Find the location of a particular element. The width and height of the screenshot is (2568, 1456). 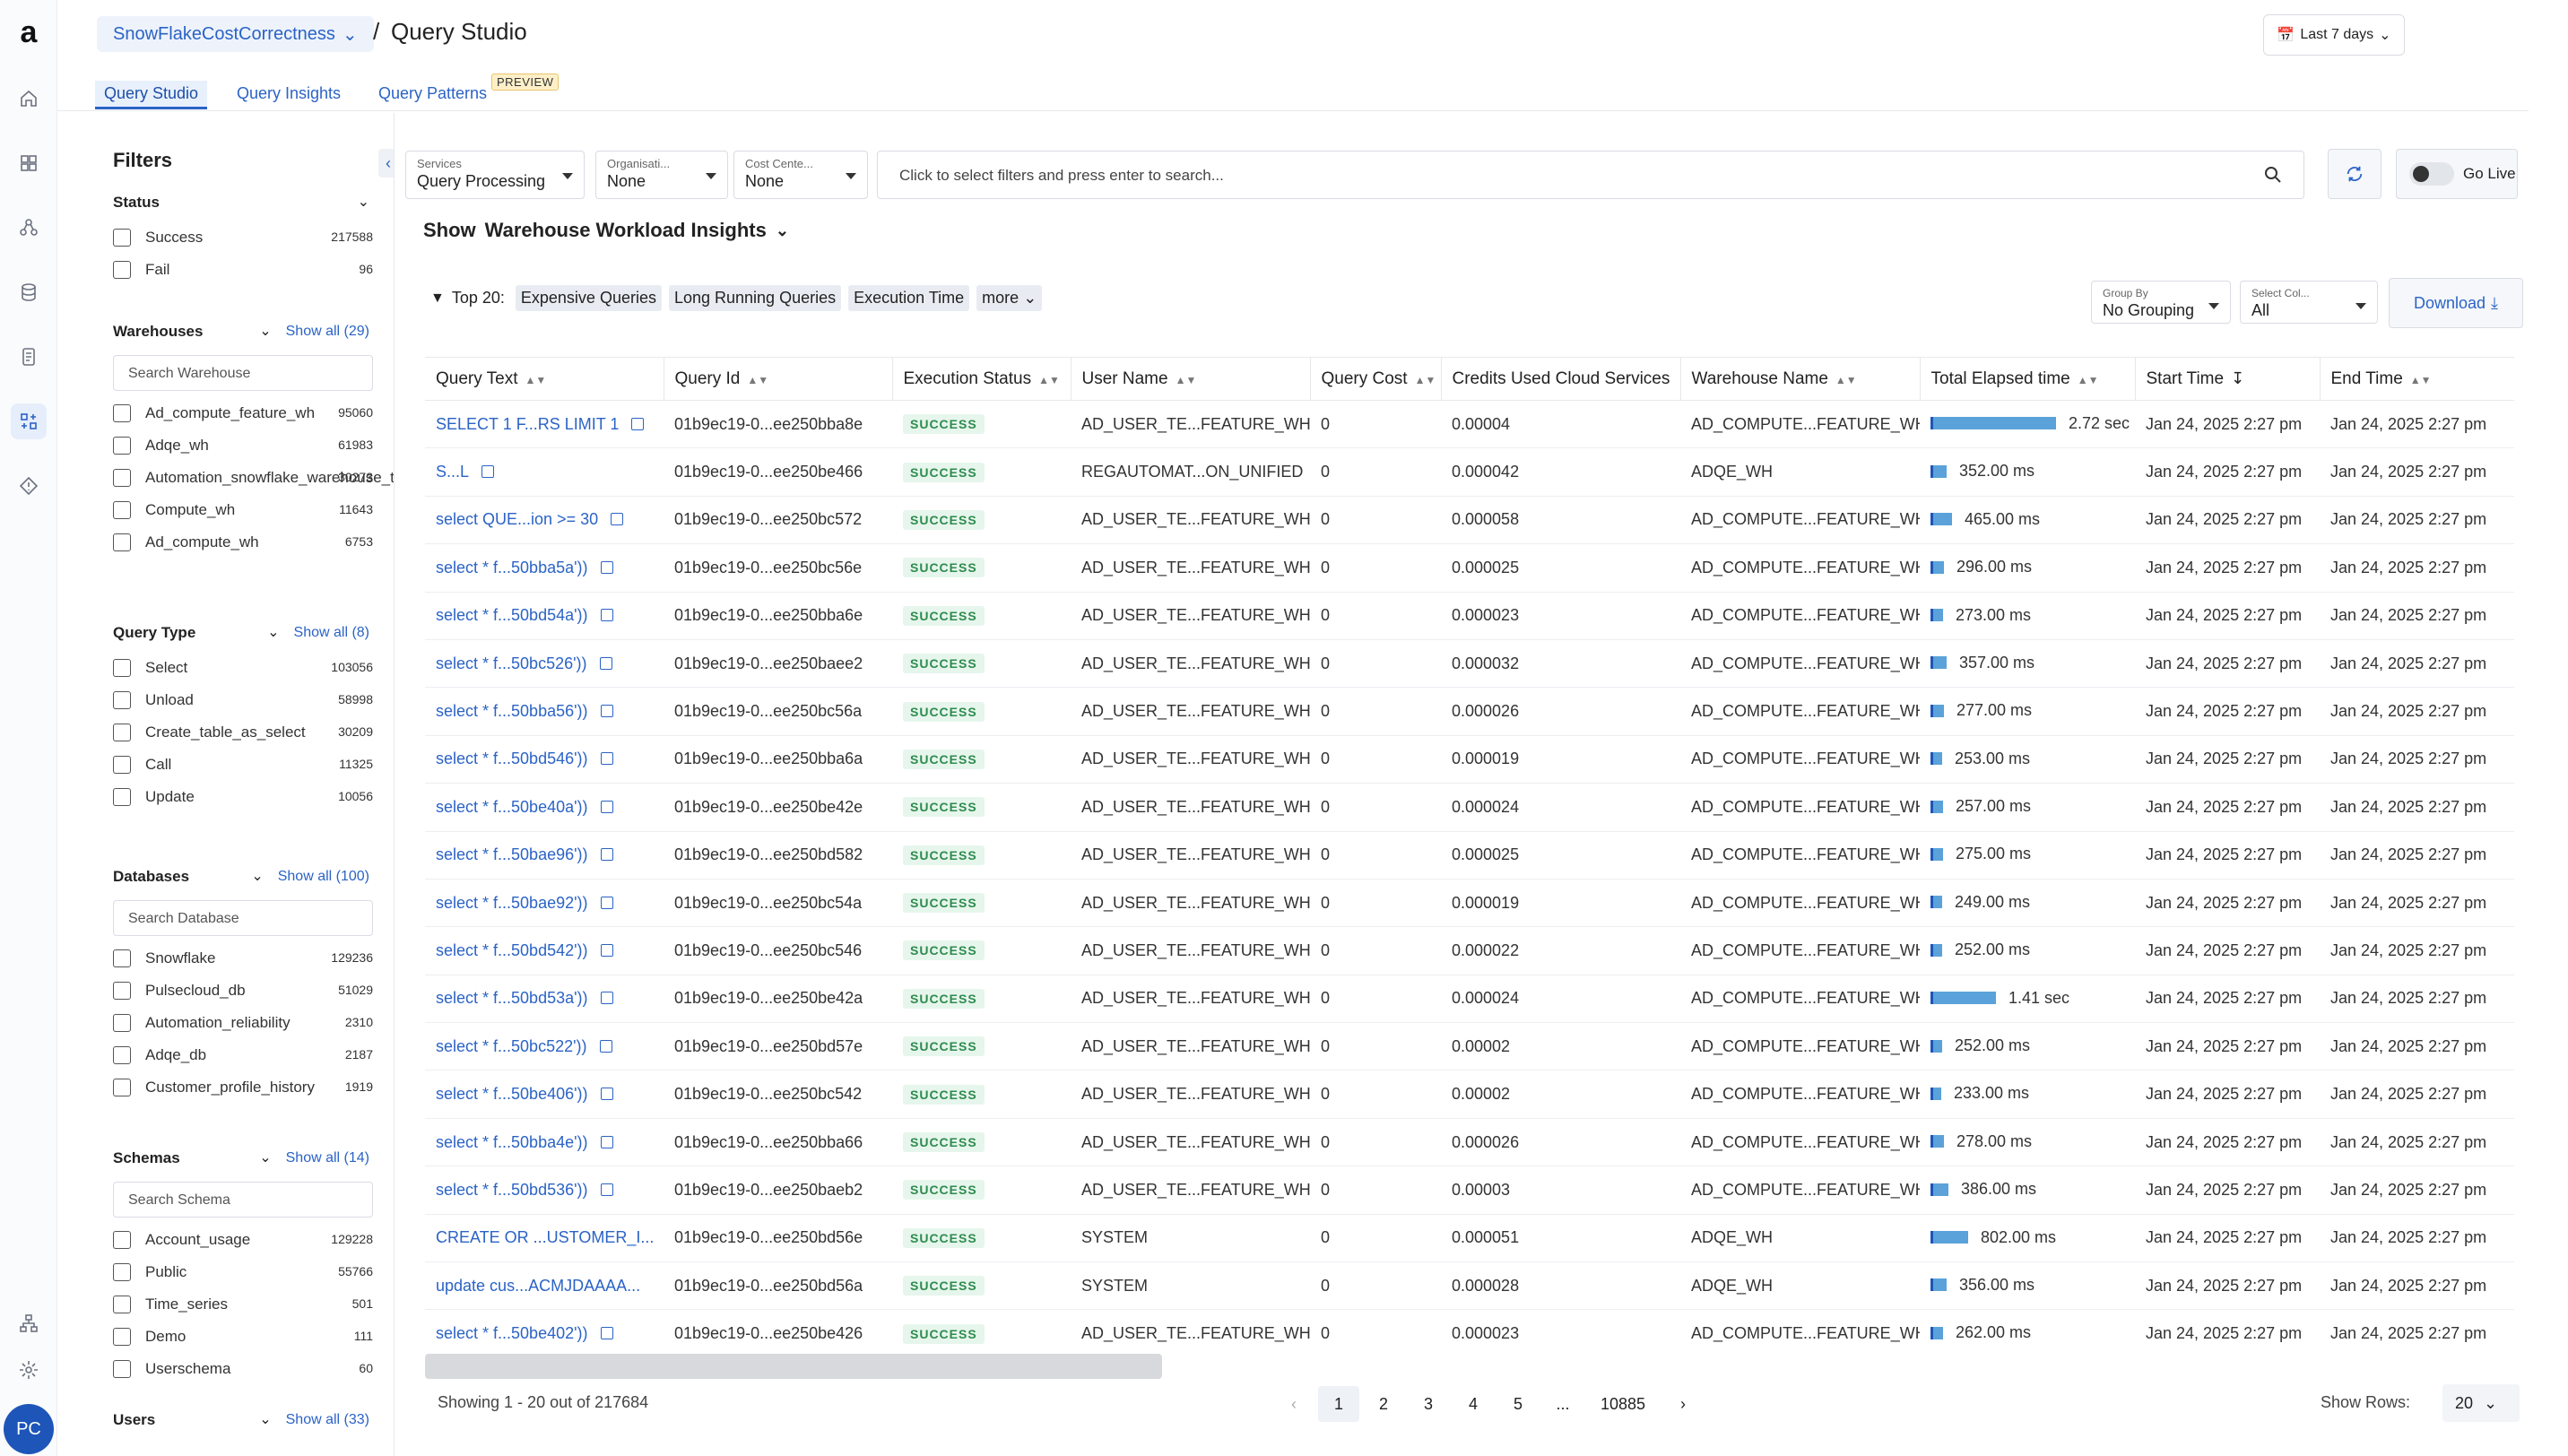

org-icon is located at coordinates (29, 1323).